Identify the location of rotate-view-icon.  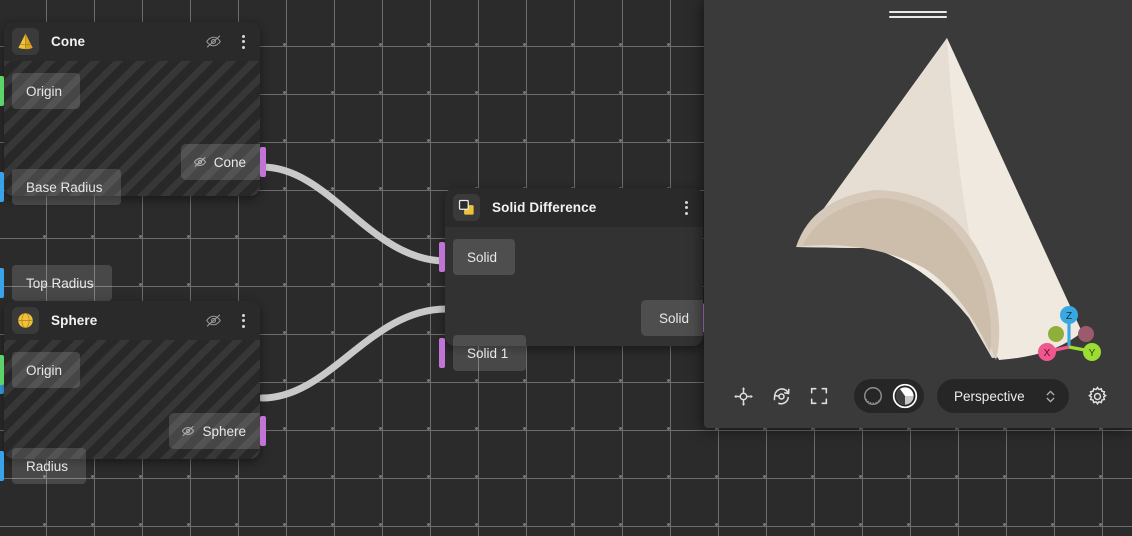
(781, 396).